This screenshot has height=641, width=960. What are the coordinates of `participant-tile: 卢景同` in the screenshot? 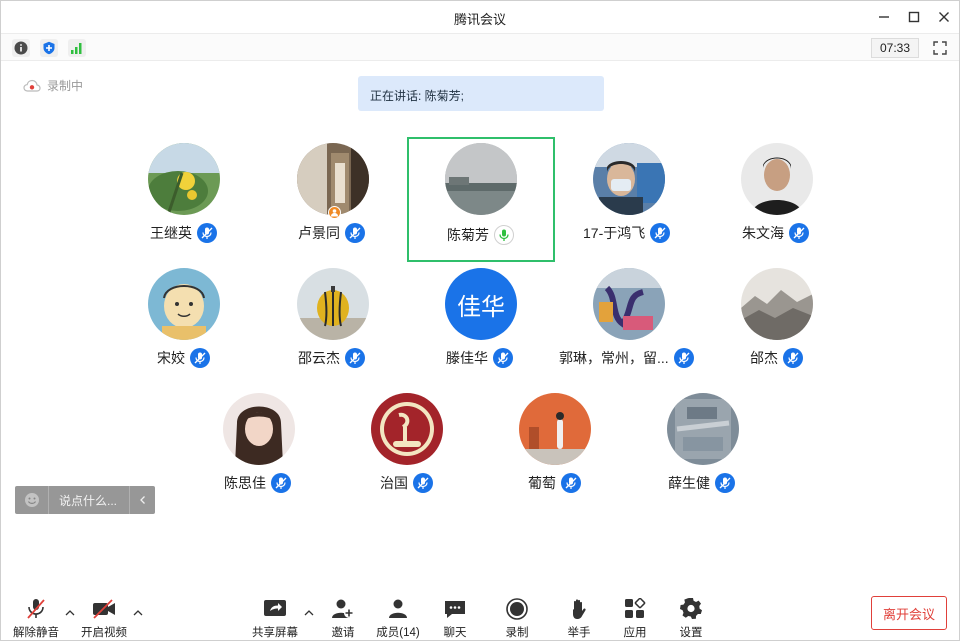 It's located at (333, 199).